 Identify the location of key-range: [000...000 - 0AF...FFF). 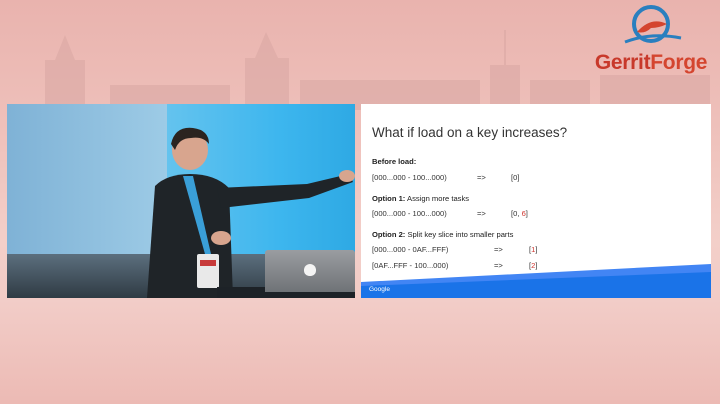
(410, 249).